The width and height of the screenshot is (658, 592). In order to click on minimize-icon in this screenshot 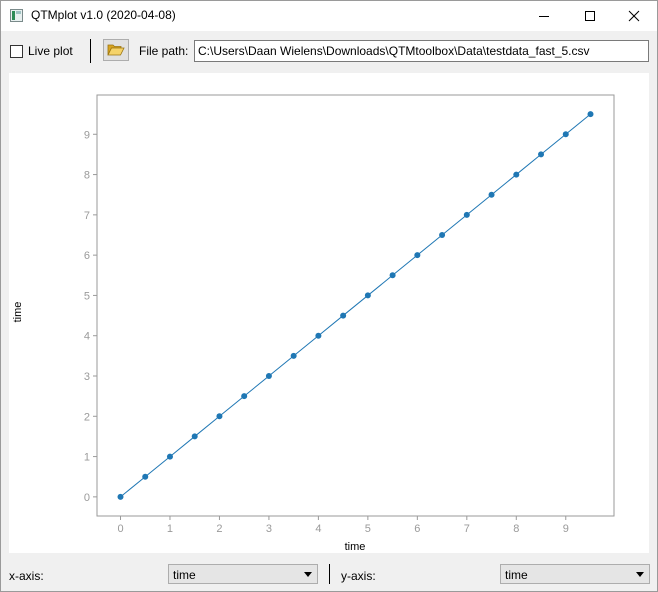, I will do `click(544, 16)`.